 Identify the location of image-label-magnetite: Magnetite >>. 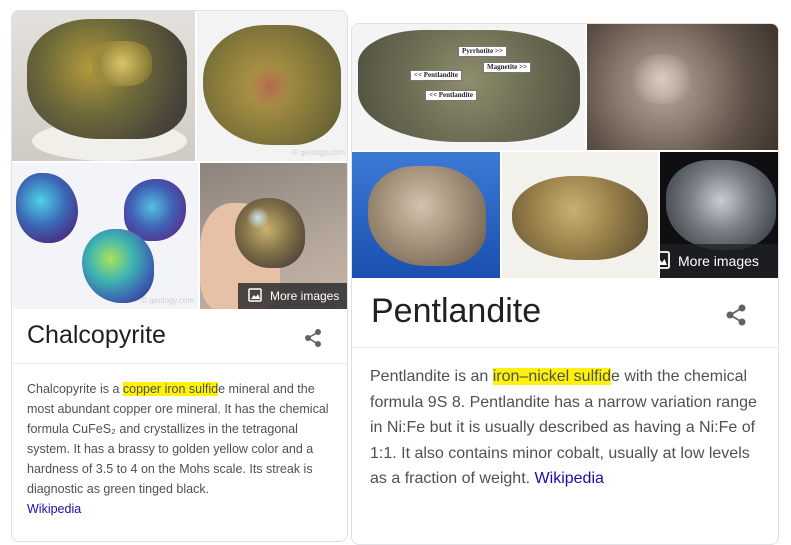
(507, 67).